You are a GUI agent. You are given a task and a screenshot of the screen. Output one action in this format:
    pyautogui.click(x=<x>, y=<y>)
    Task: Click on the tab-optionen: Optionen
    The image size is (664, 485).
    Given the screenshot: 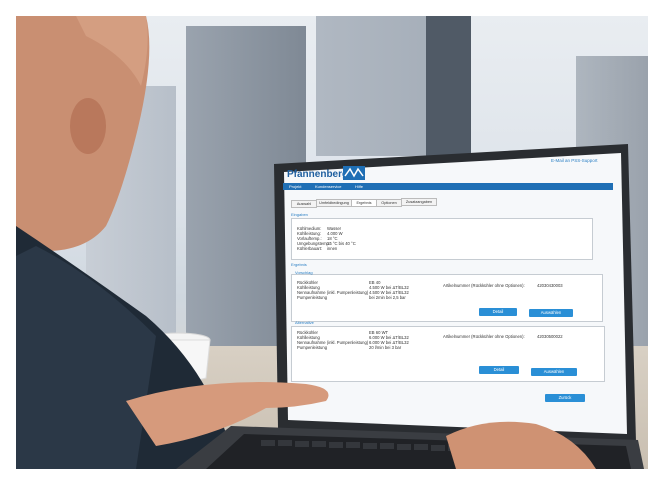 What is the action you would take?
    pyautogui.click(x=389, y=203)
    